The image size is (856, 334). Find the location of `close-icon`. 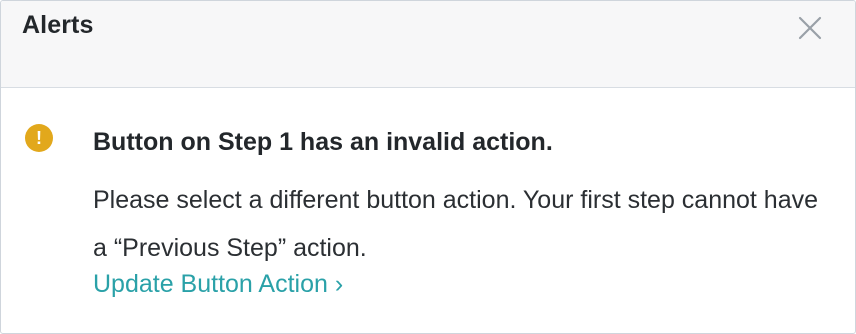

close-icon is located at coordinates (810, 28).